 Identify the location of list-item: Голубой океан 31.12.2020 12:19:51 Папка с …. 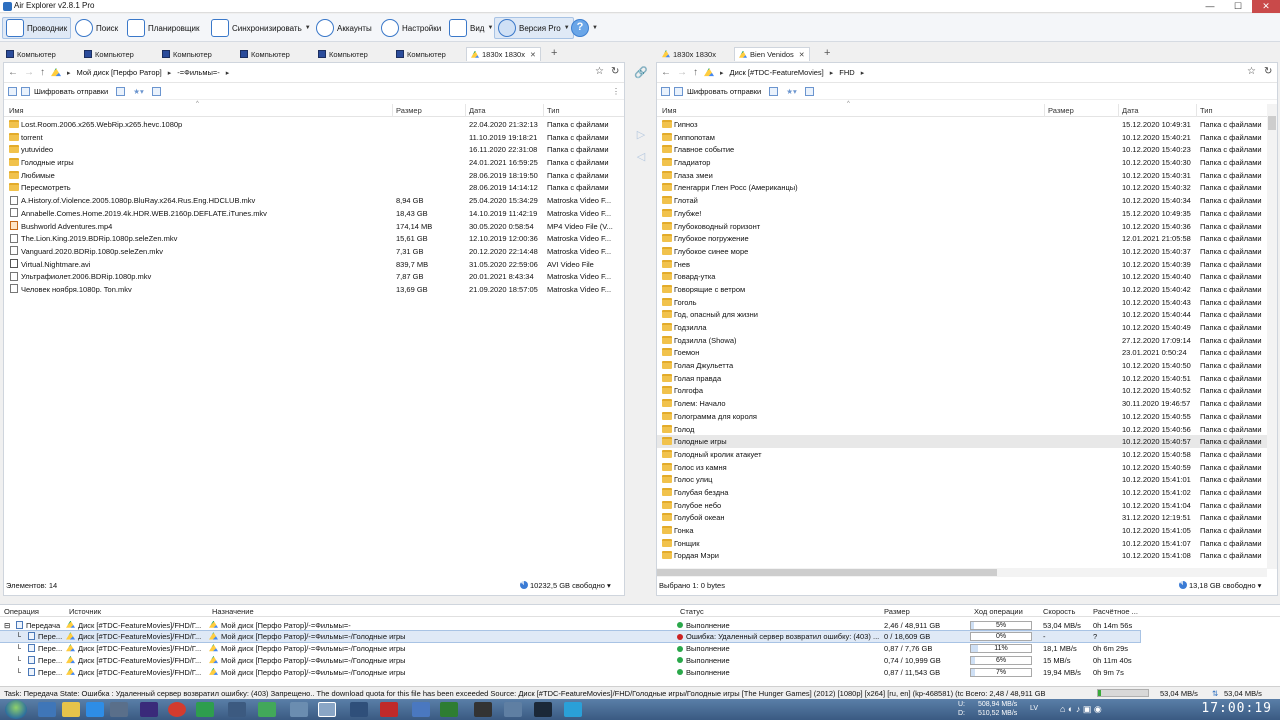
(962, 517).